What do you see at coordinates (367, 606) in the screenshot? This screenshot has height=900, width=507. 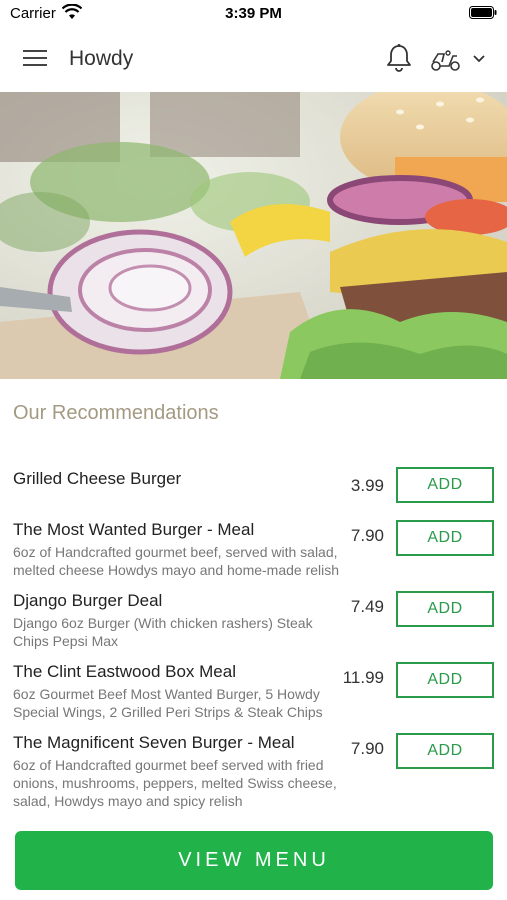 I see `item-price: 7.49` at bounding box center [367, 606].